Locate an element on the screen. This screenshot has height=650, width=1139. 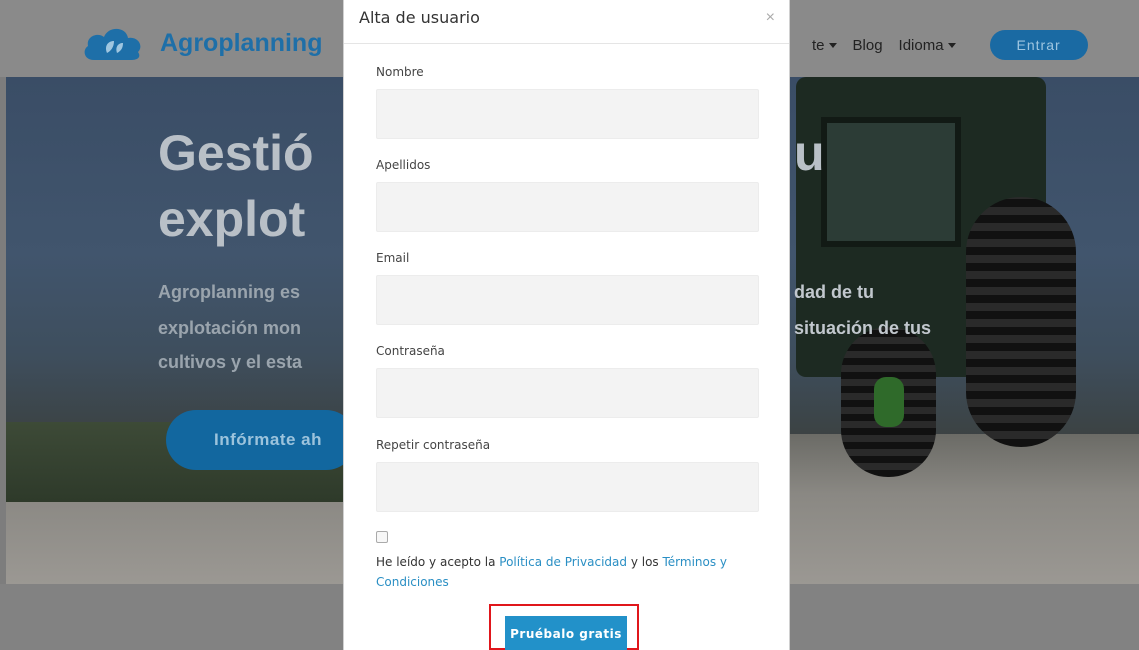
repeat-password-field is located at coordinates (567, 487).